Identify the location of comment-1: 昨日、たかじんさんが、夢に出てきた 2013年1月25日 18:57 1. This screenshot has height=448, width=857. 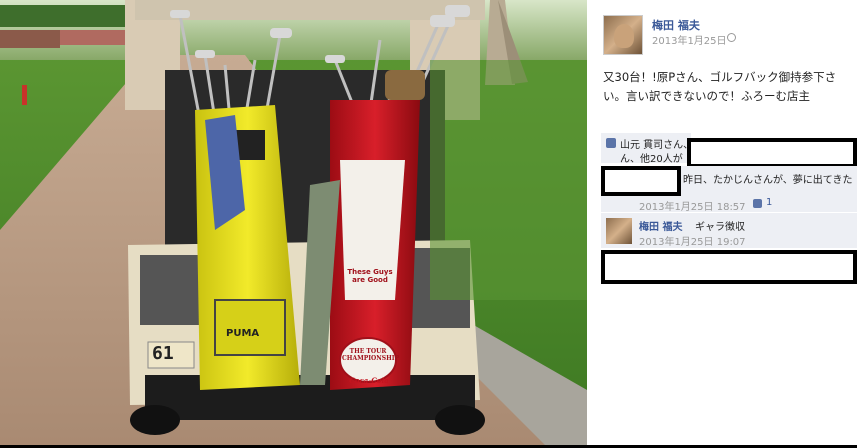
(729, 189).